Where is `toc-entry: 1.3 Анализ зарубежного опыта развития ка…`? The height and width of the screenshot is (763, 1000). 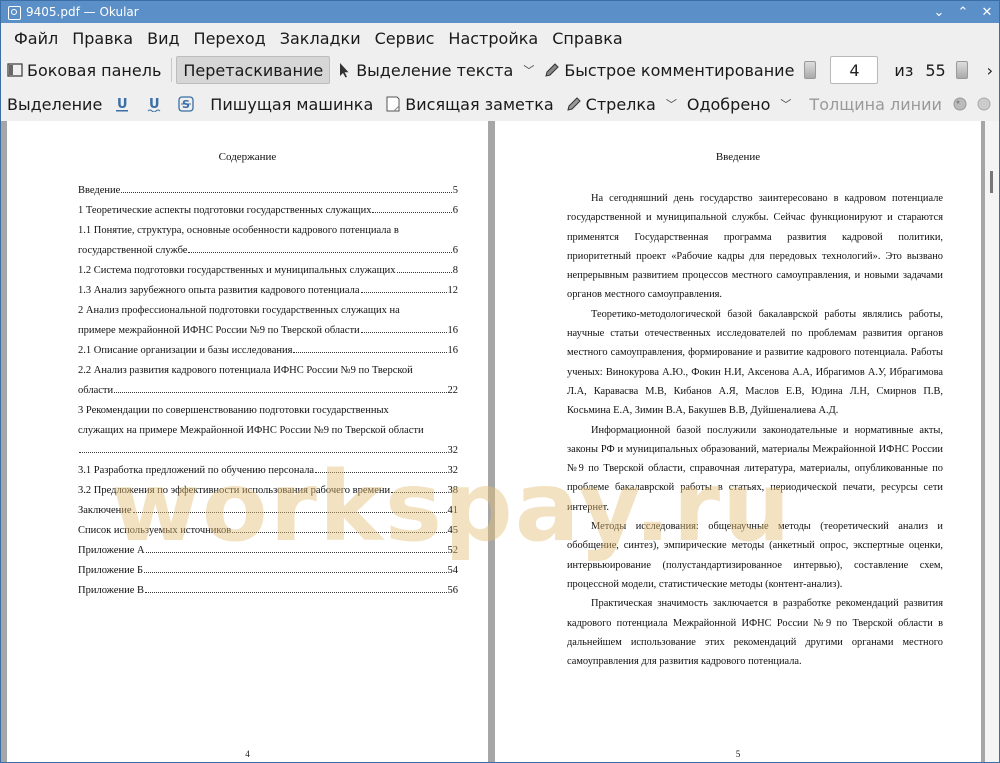 toc-entry: 1.3 Анализ зарубежного опыта развития ка… is located at coordinates (268, 295).